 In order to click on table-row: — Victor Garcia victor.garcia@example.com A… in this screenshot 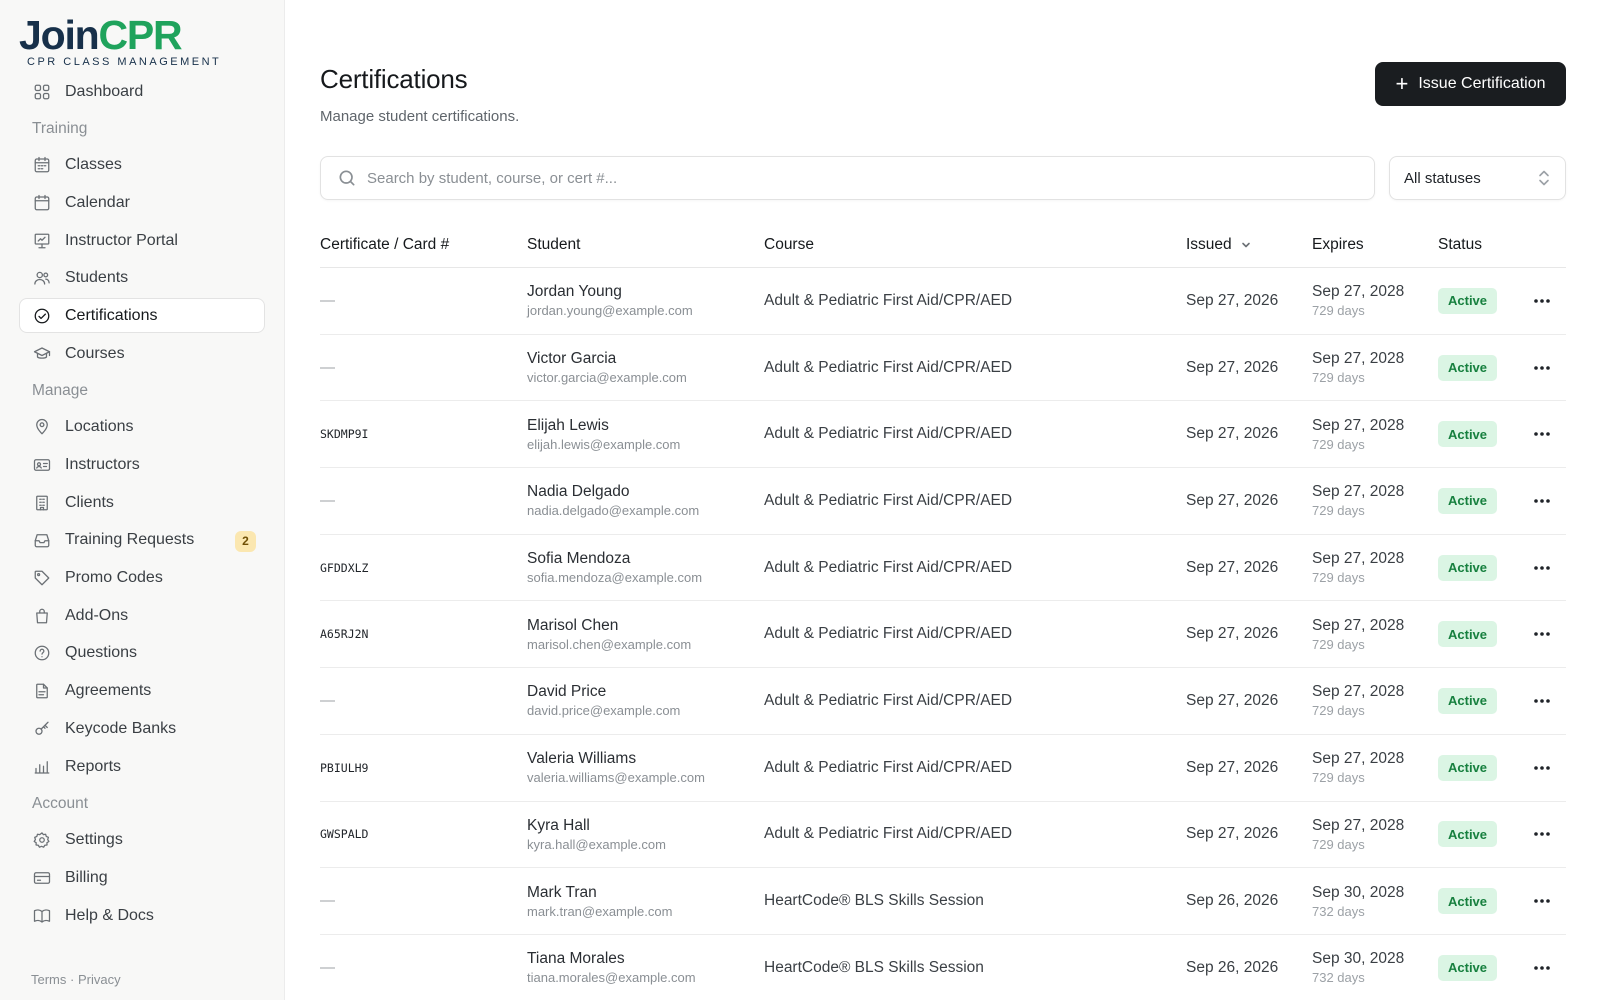, I will do `click(943, 368)`.